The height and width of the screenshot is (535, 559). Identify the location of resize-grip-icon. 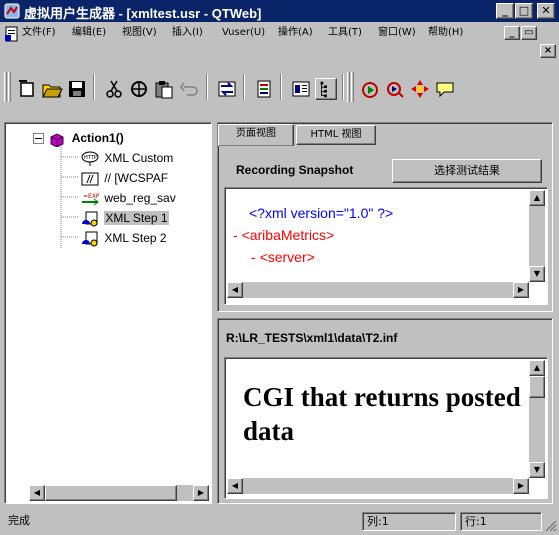
(550, 525).